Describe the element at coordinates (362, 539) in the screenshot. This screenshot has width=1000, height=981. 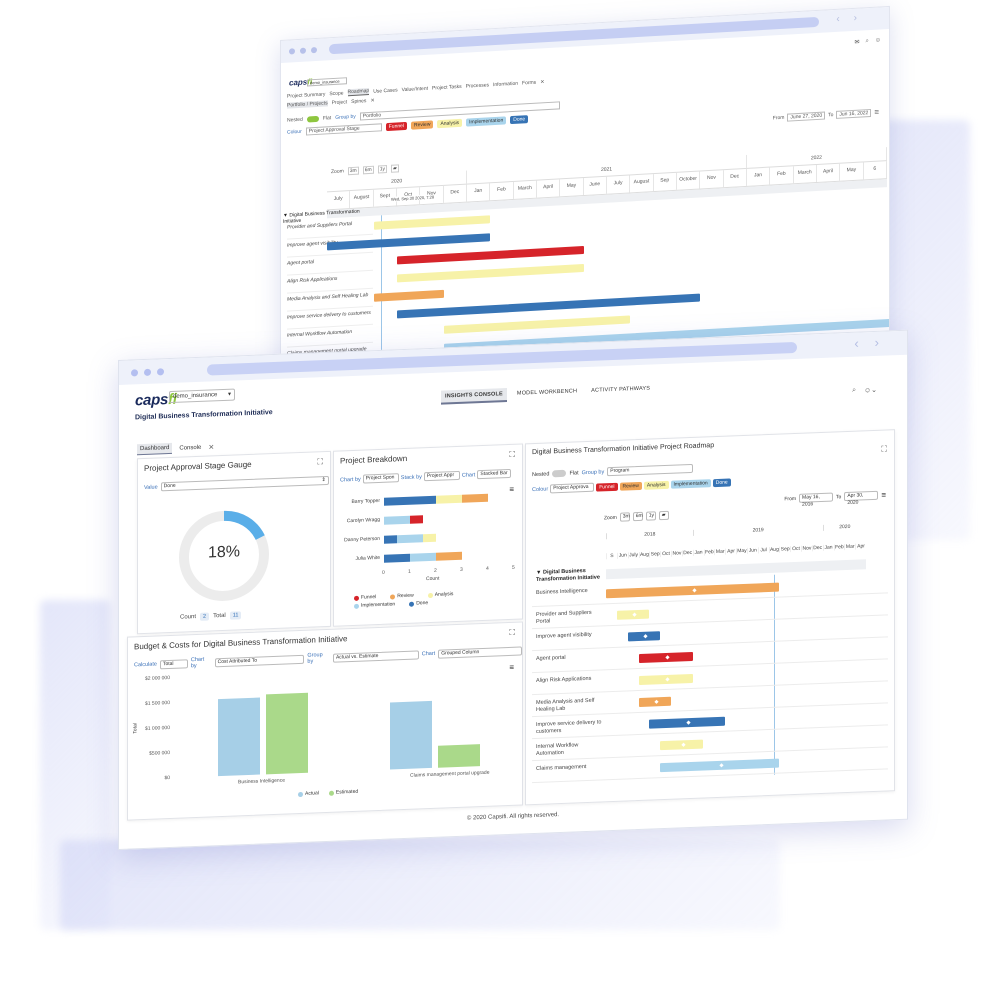
I see `bar-category-label: Danny Peterson` at that location.